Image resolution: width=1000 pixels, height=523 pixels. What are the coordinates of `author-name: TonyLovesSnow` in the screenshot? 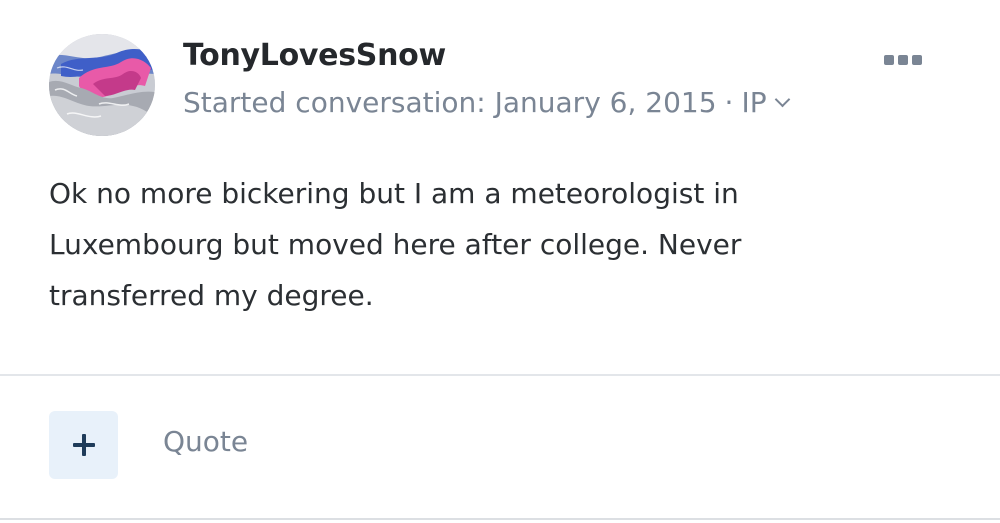 It's located at (314, 55).